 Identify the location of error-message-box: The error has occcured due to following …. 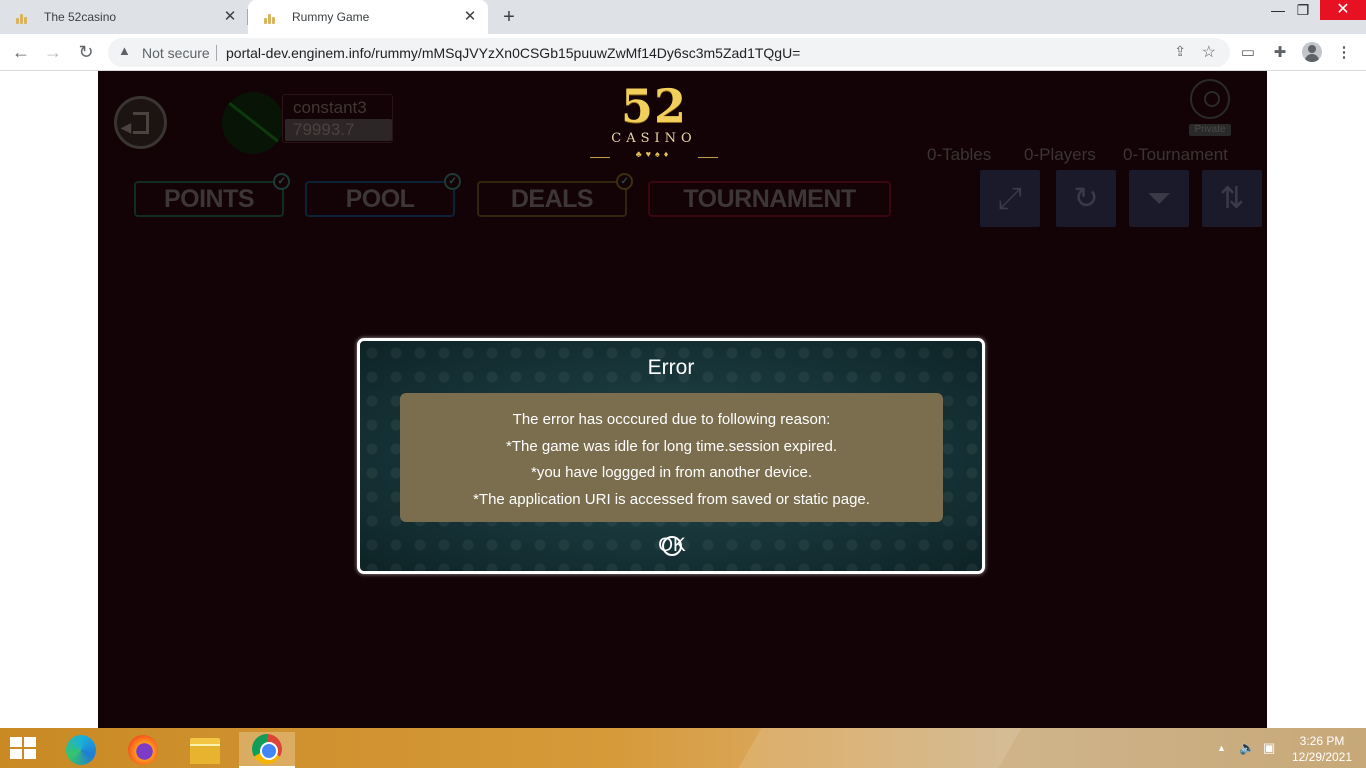
(671, 457).